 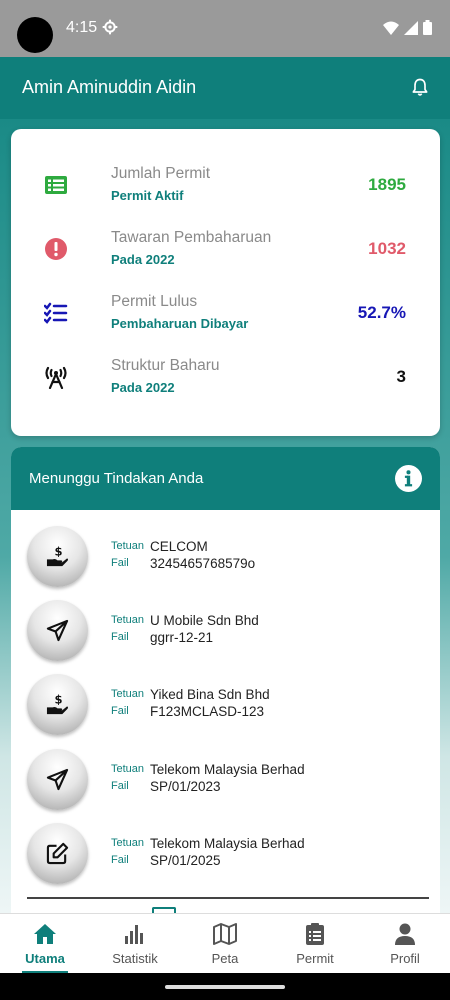 I want to click on list-divider, so click(x=228, y=898).